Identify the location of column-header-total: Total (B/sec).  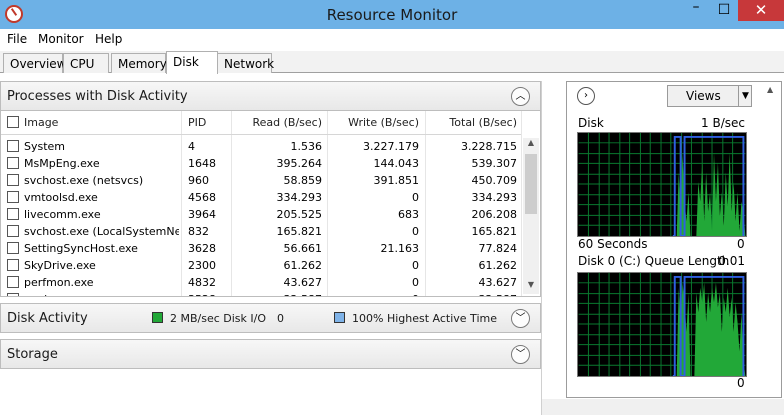
(471, 122).